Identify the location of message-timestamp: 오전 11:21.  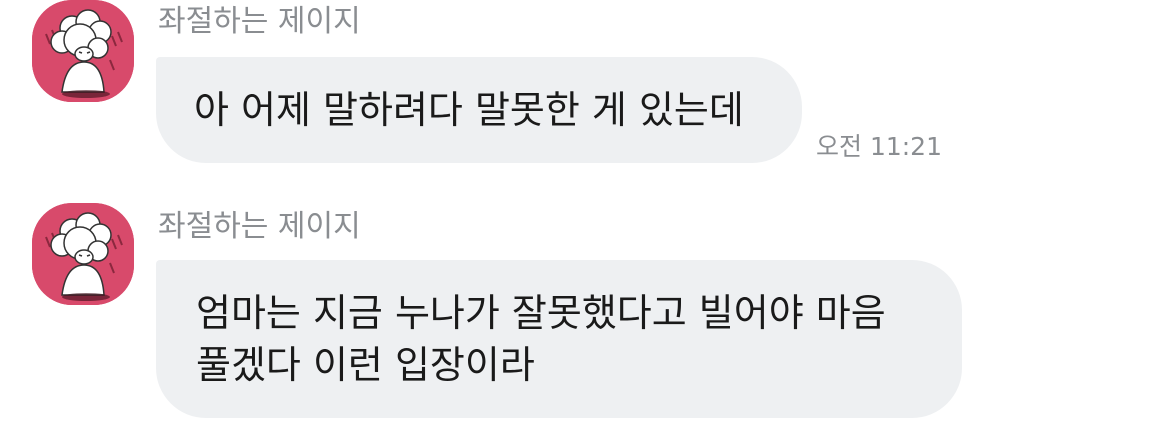
(879, 146).